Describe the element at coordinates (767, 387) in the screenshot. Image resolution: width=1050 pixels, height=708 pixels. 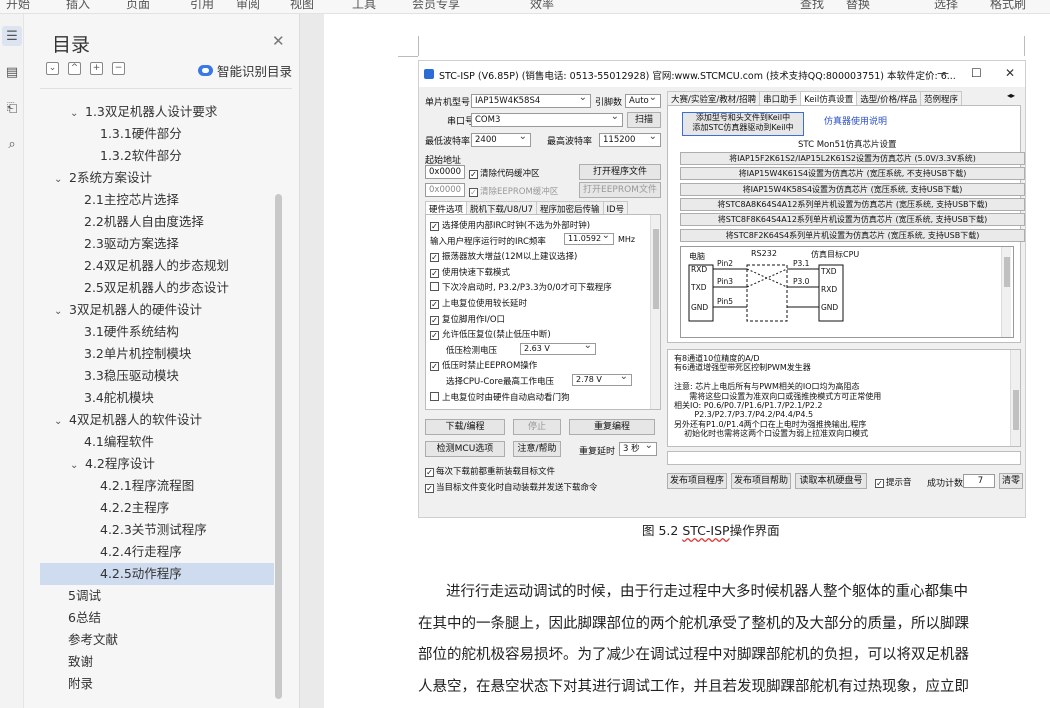
I see `info-line: 注意: 芯片上电后所有与PWM相关的IO口均为高阻态` at that location.